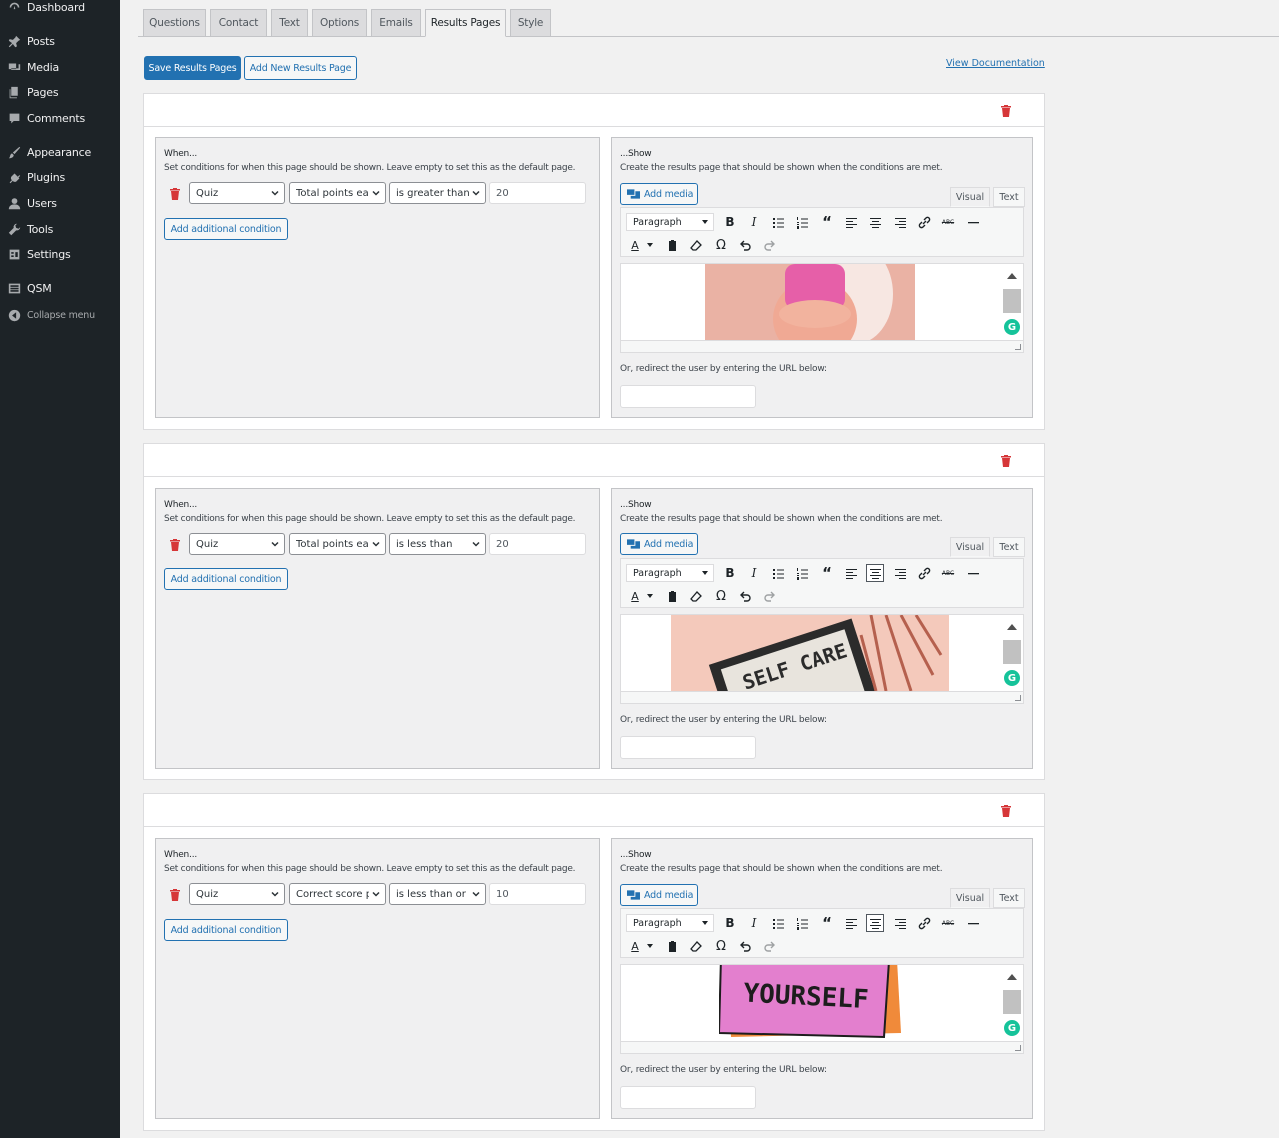 This screenshot has width=1279, height=1138. I want to click on save-results-pages-button: Save Results Pages, so click(192, 68).